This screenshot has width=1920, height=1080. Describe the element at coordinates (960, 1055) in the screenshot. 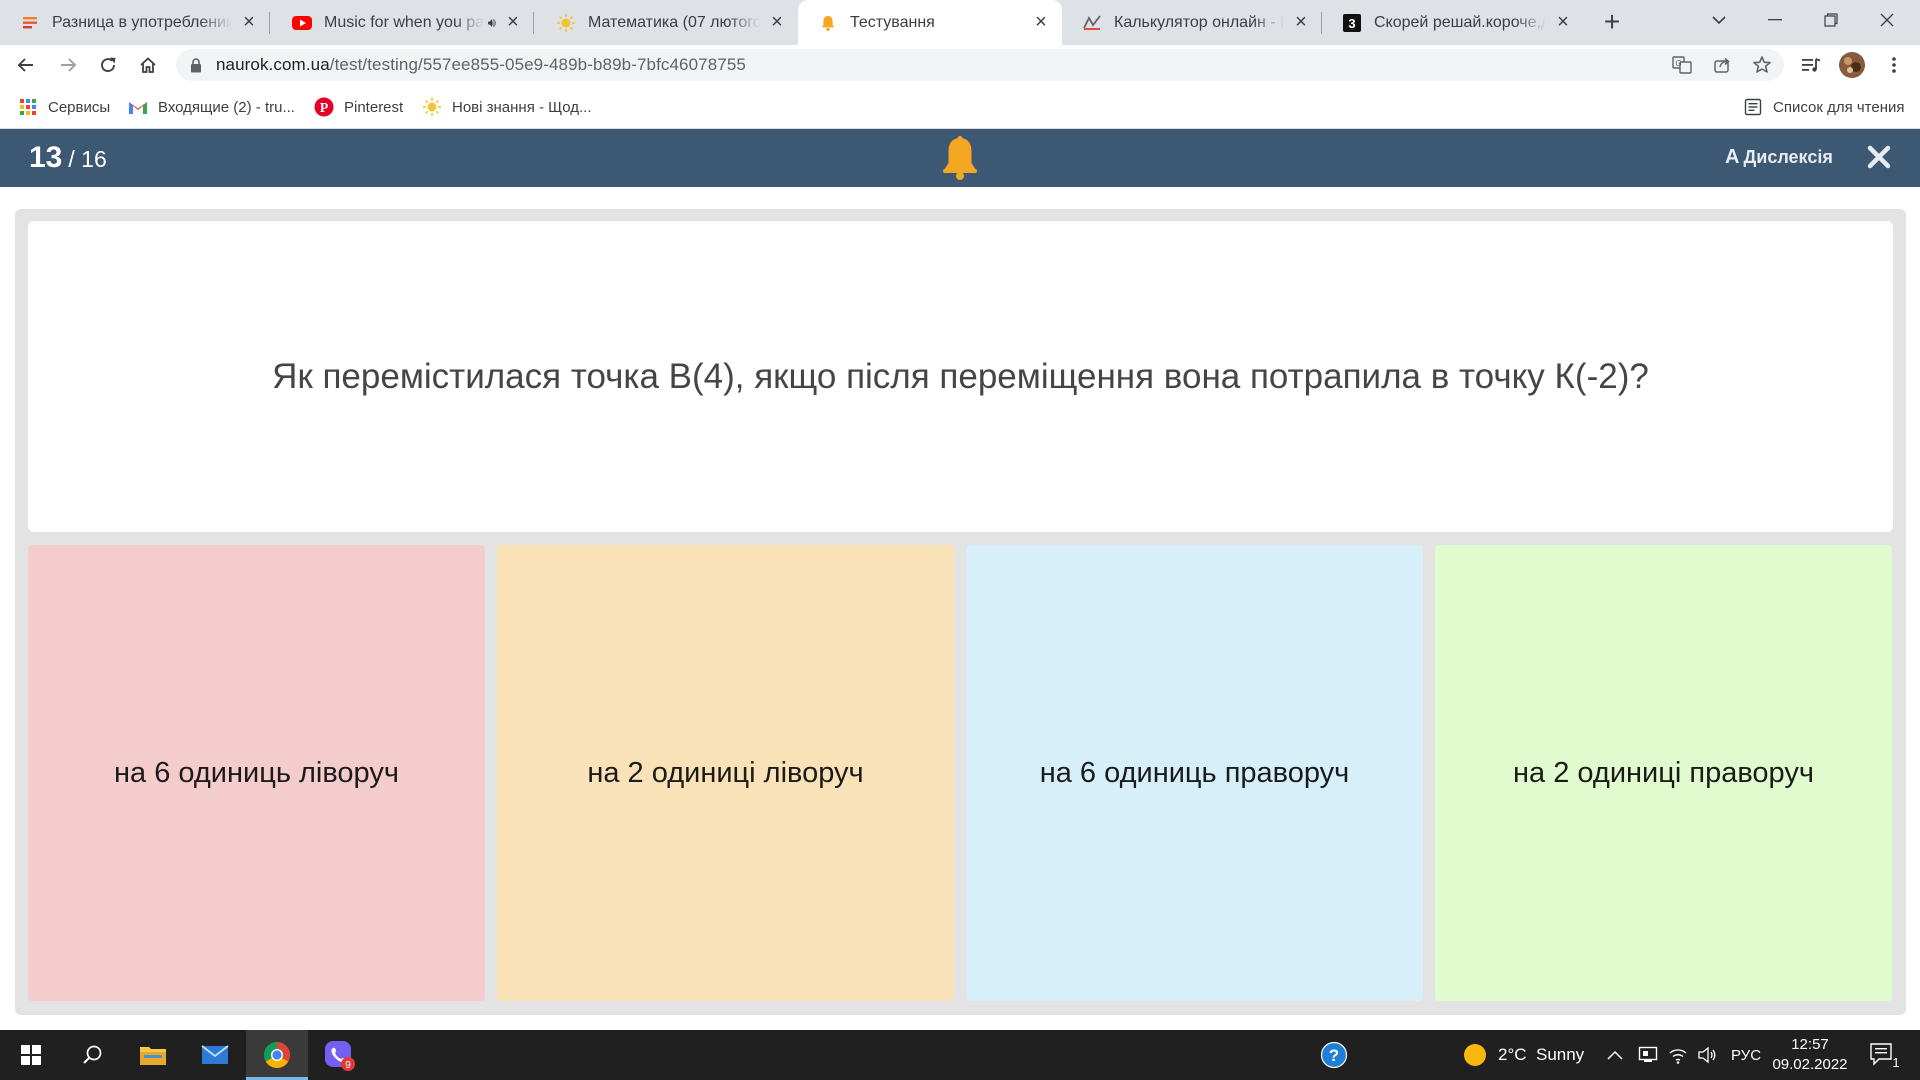

I see `windows-taskbar: 9 ? 2°C Sunny РУС 12:57 09.02.2022 1` at that location.